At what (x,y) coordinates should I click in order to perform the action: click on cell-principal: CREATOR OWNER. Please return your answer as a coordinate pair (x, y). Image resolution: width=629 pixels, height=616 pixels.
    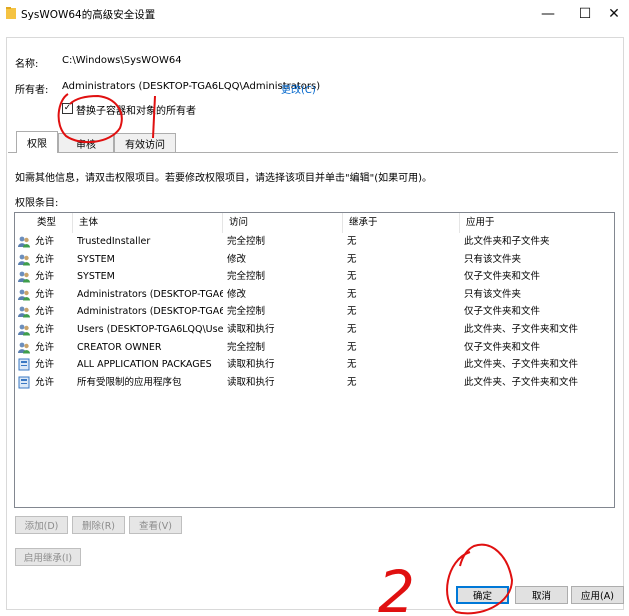
    Looking at the image, I should click on (119, 347).